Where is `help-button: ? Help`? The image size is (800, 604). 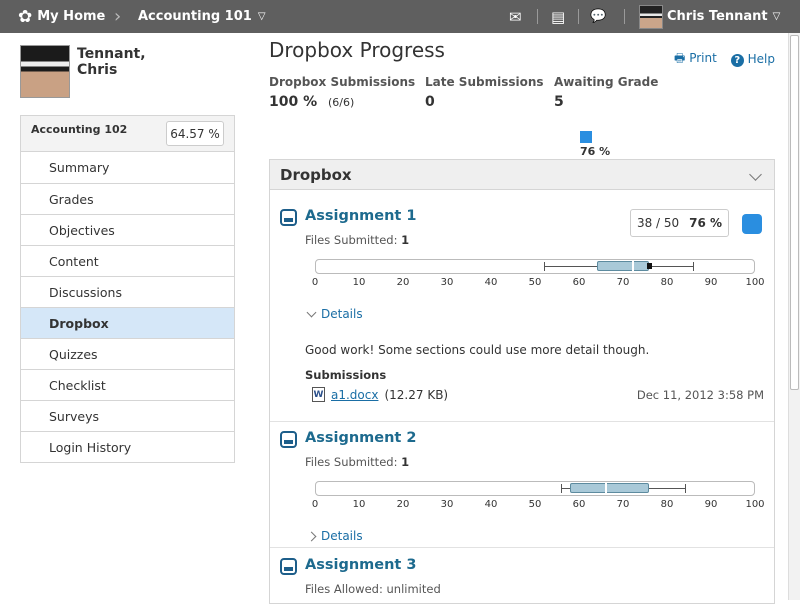 help-button: ? Help is located at coordinates (752, 59).